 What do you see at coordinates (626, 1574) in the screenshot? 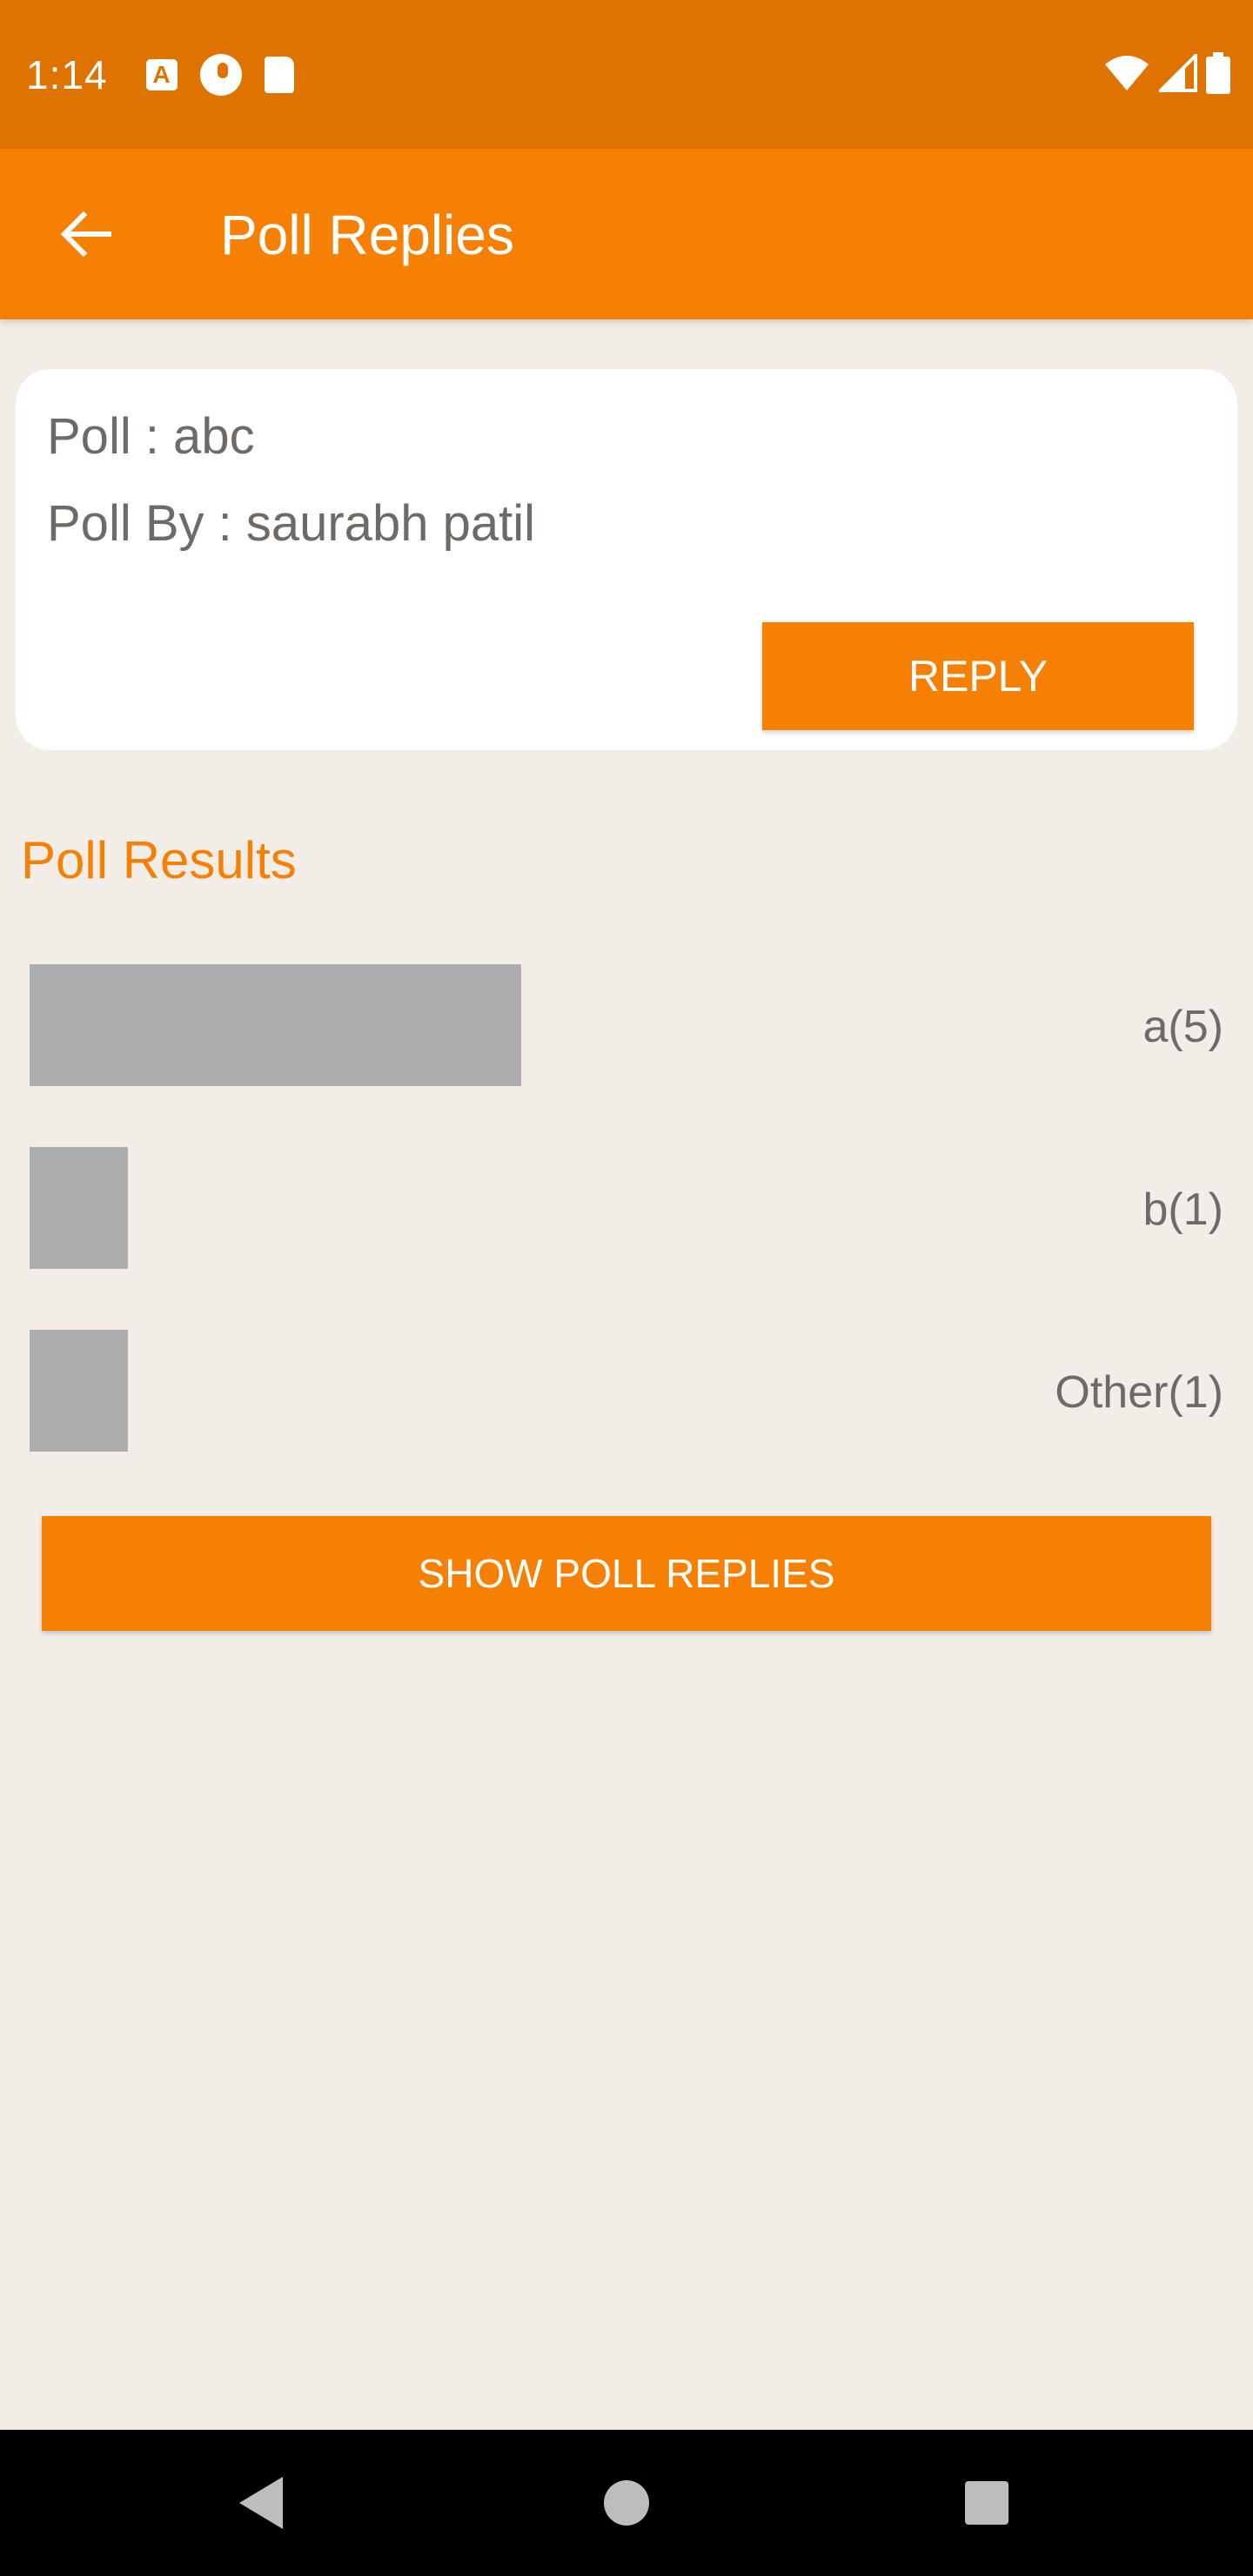
I see `show-poll-replies-button: SHOW POLL REPLIES` at bounding box center [626, 1574].